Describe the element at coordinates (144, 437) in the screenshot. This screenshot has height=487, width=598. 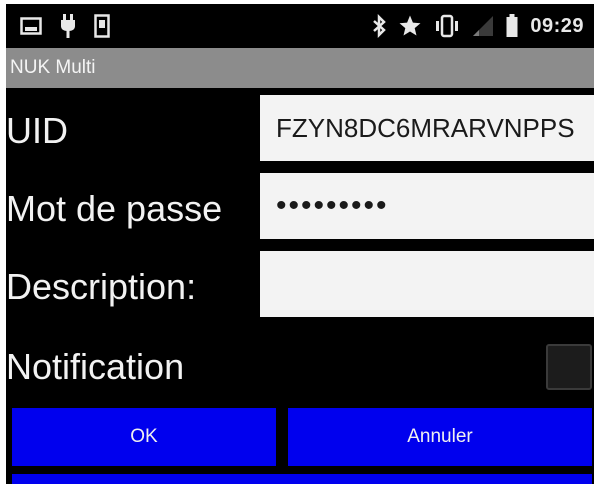
I see `ok-button: OK` at that location.